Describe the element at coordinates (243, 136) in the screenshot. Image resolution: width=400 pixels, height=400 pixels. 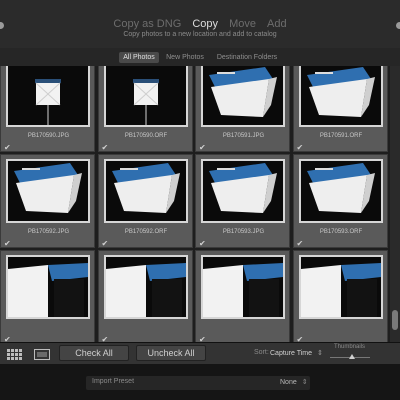
I see `photo-filename: PB170591.JPG` at that location.